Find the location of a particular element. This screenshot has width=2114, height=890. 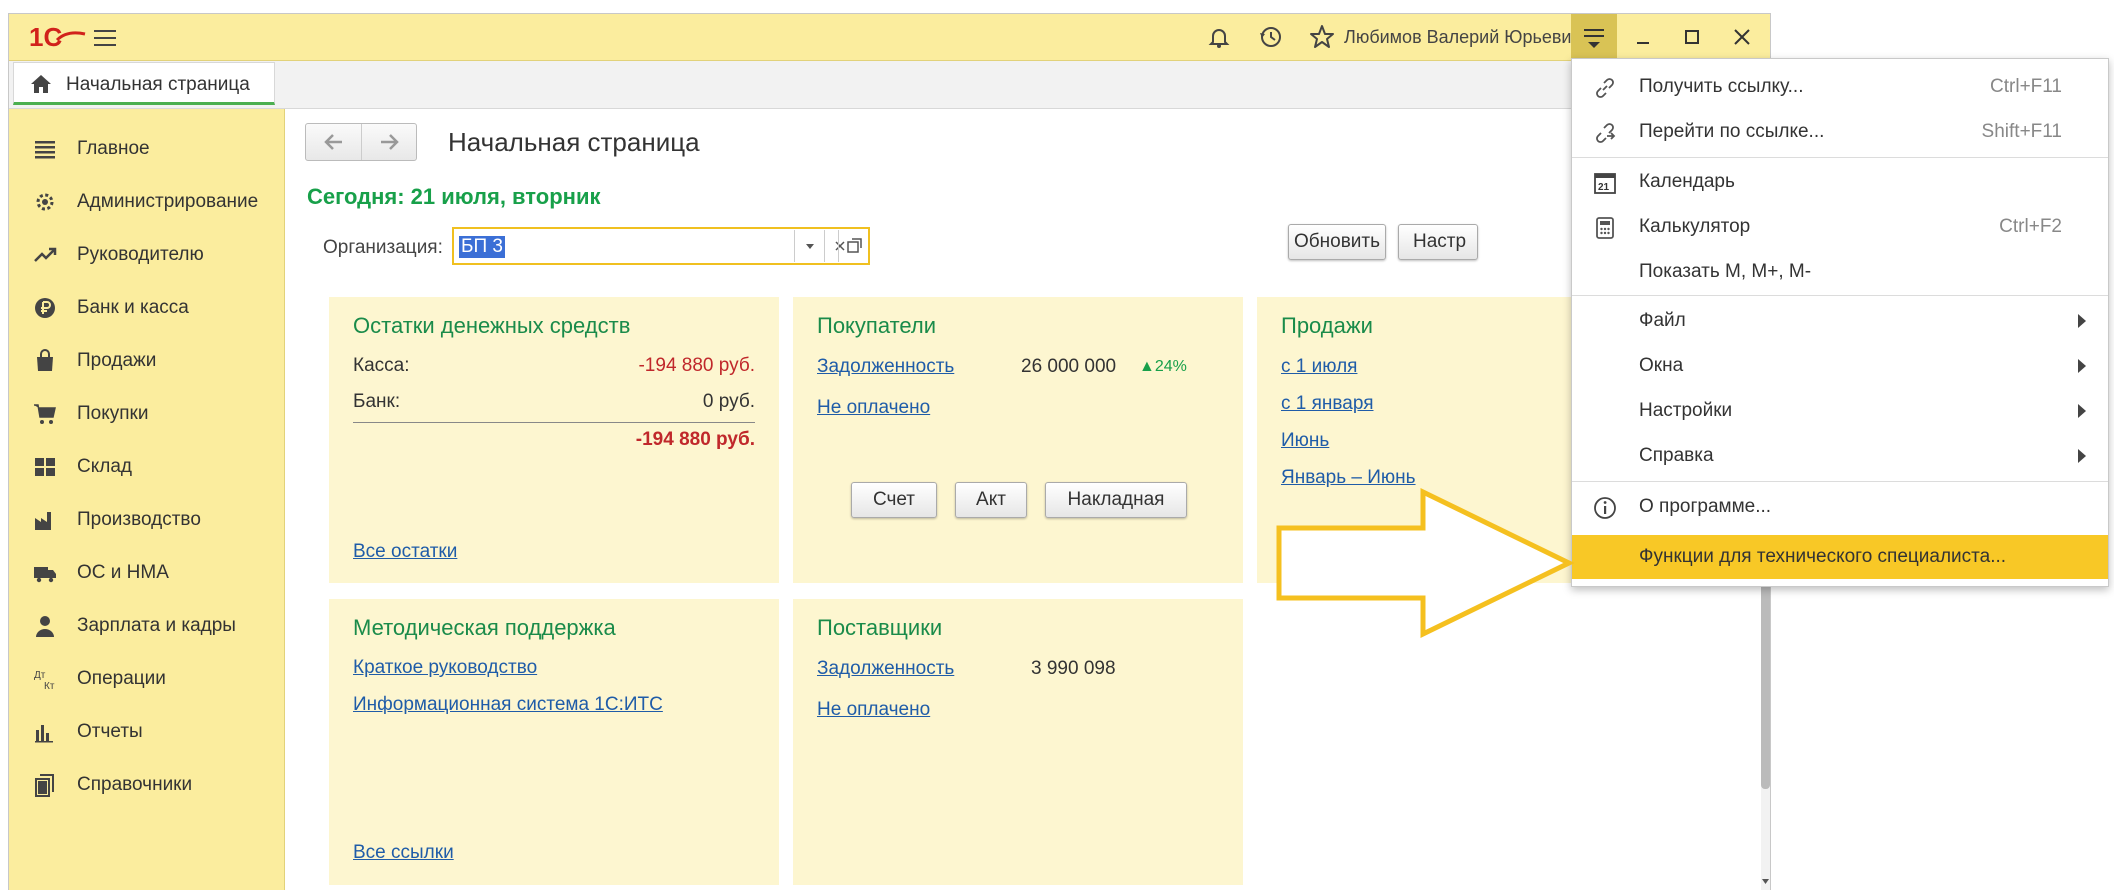

panel-title: Методическая поддержка is located at coordinates (484, 627).